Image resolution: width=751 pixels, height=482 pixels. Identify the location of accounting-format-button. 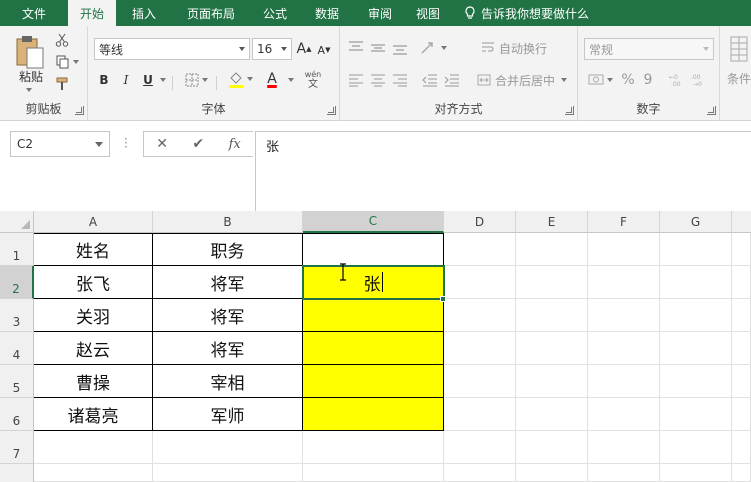
(600, 80).